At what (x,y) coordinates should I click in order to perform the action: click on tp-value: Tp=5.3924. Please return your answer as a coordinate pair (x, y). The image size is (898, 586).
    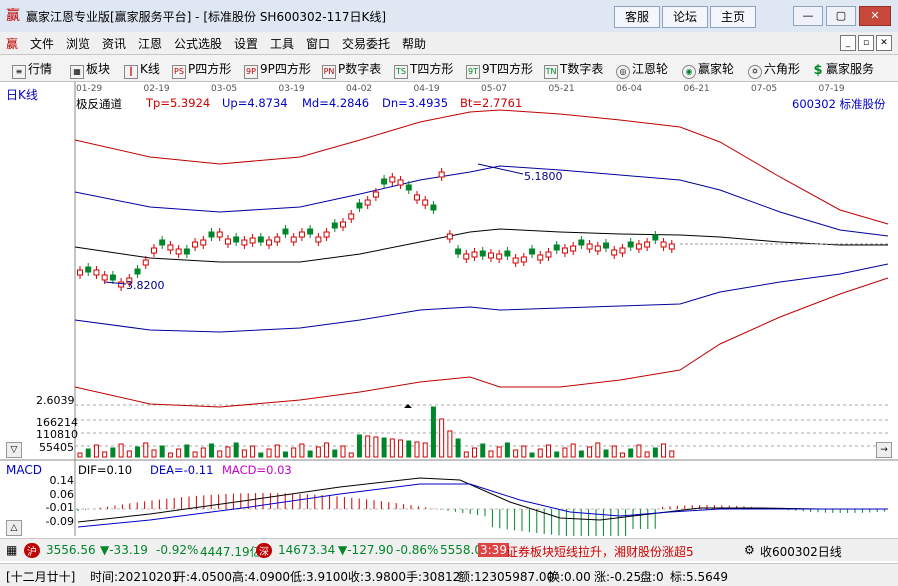
    Looking at the image, I should click on (178, 103).